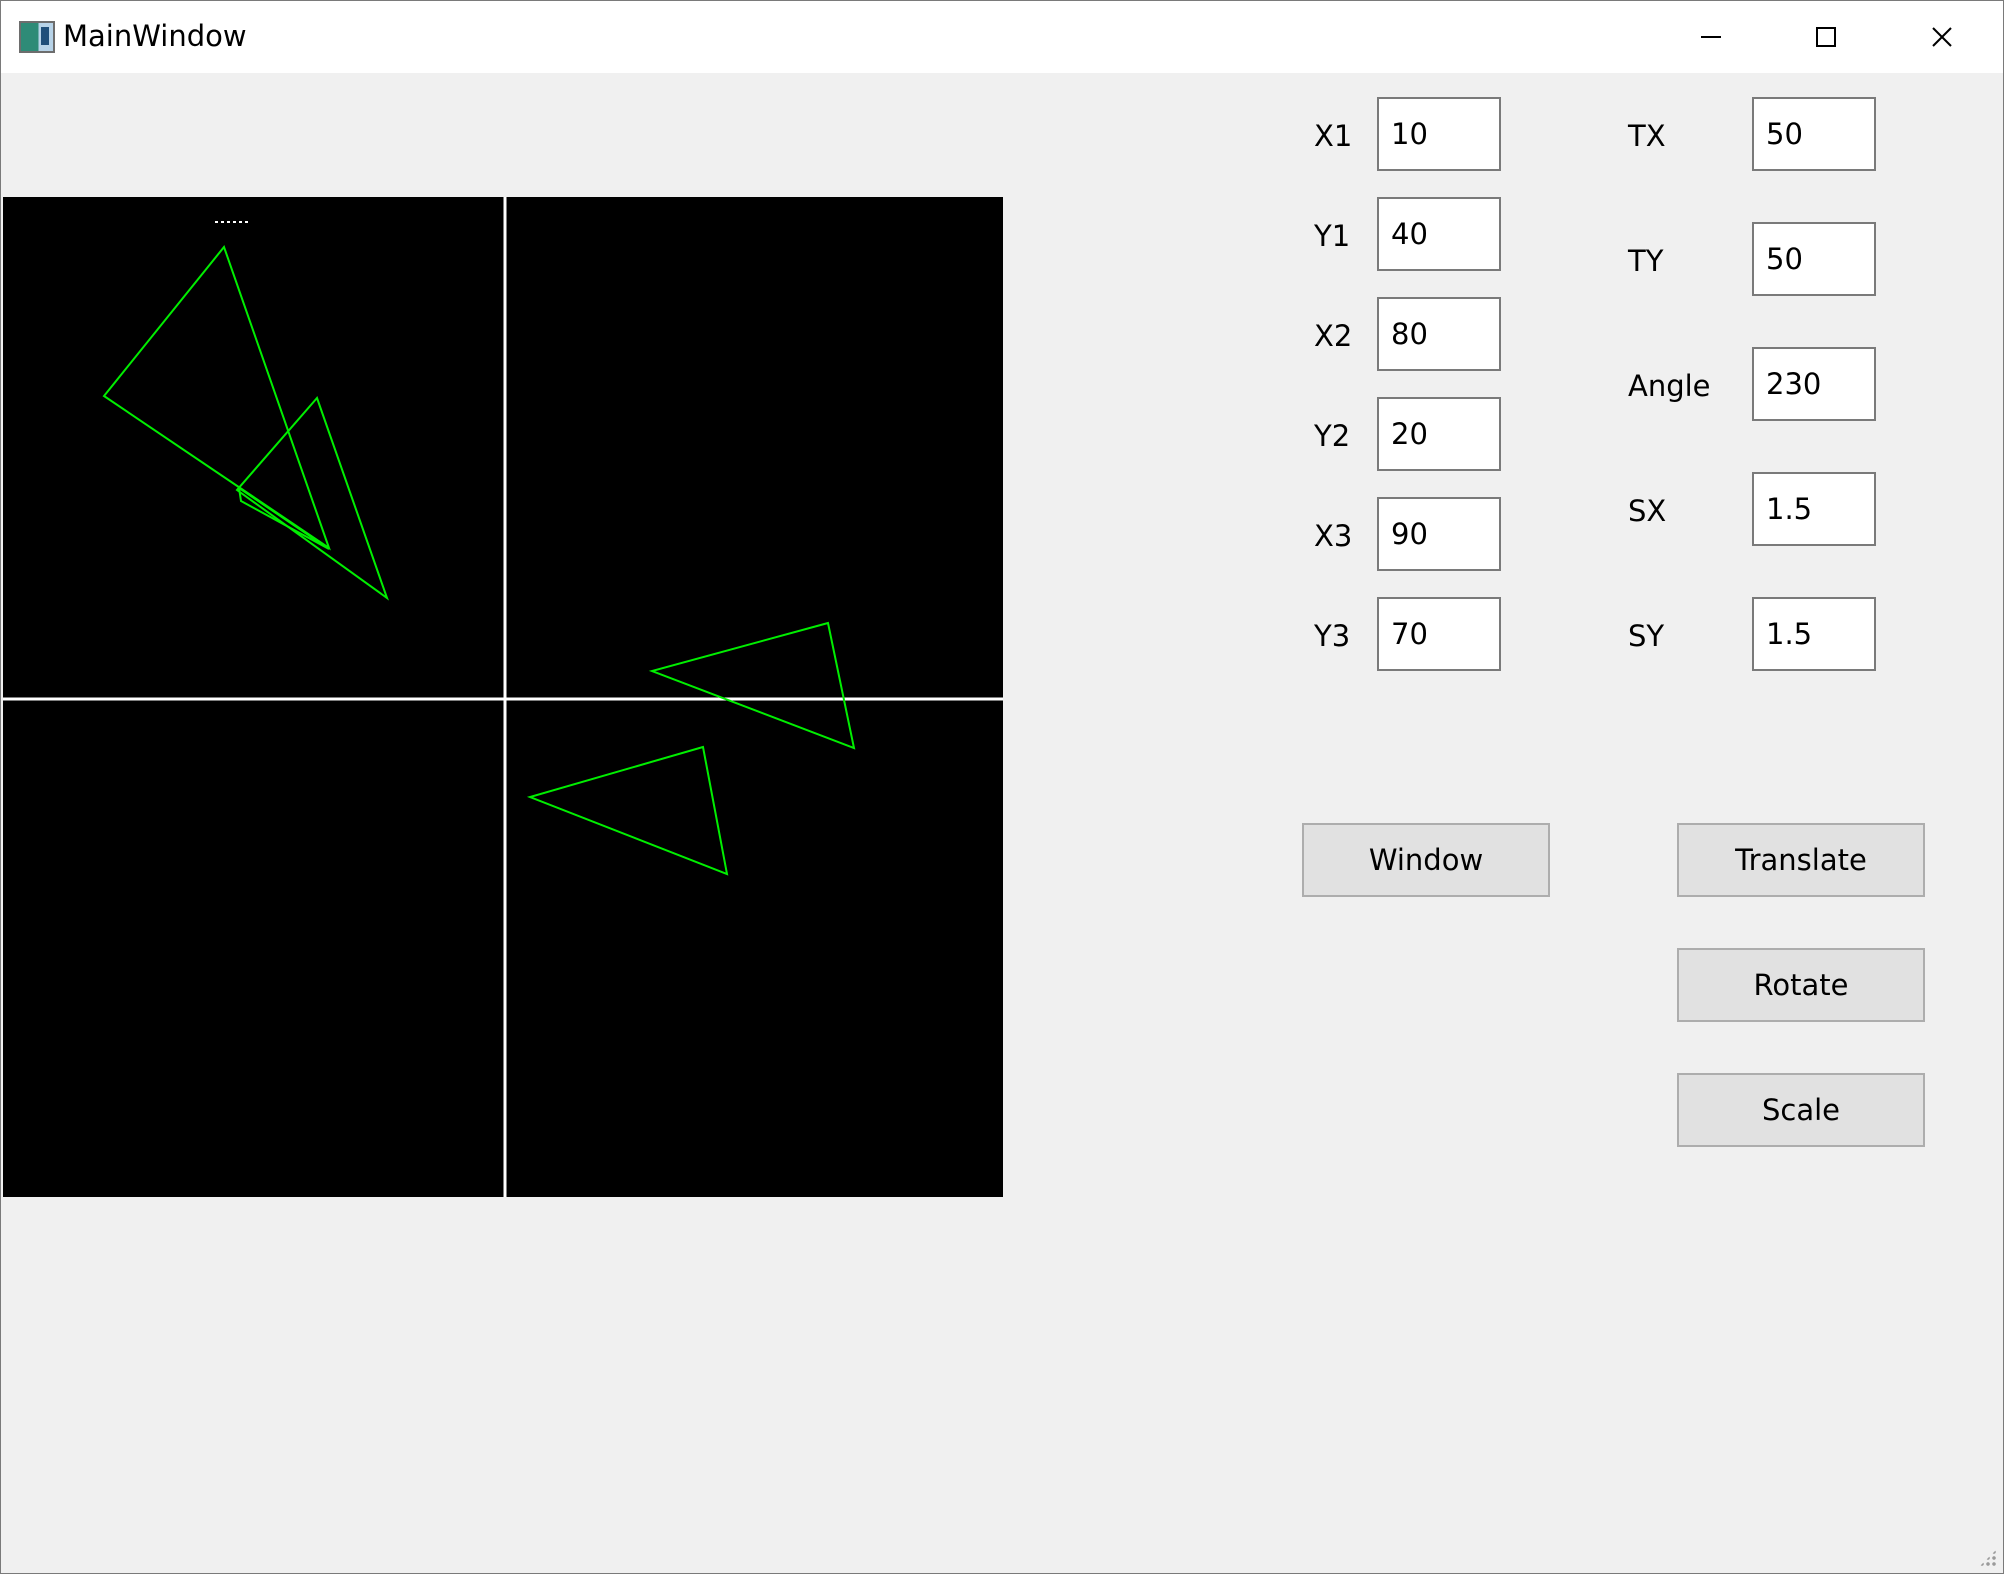 The height and width of the screenshot is (1574, 2004). I want to click on angle-label: Angle, so click(1669, 386).